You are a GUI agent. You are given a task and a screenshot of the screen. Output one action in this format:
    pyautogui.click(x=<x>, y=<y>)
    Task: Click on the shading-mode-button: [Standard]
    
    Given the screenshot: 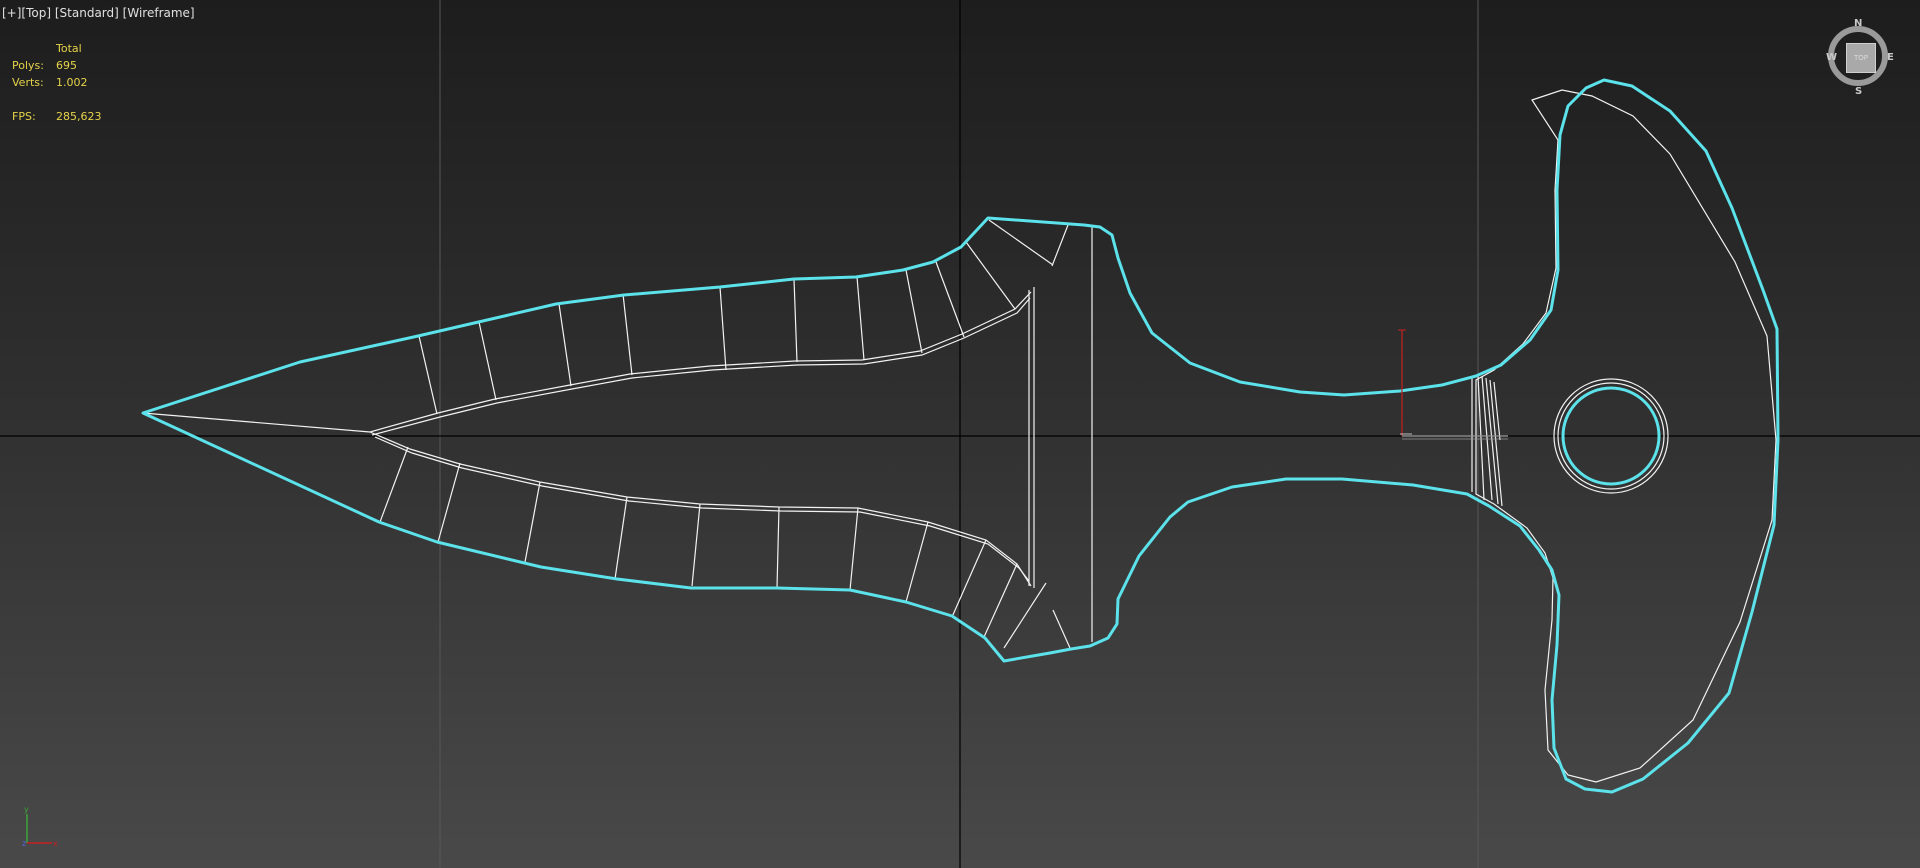 What is the action you would take?
    pyautogui.click(x=87, y=13)
    